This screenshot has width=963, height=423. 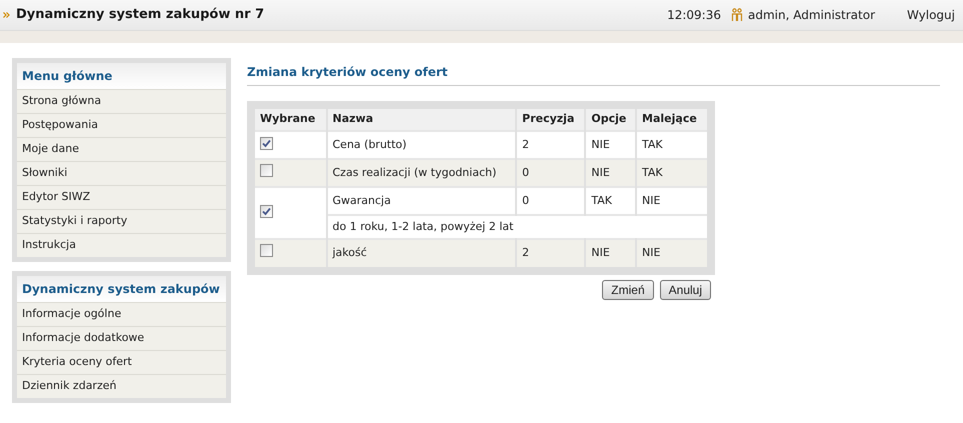 I want to click on users-icon, so click(x=736, y=15).